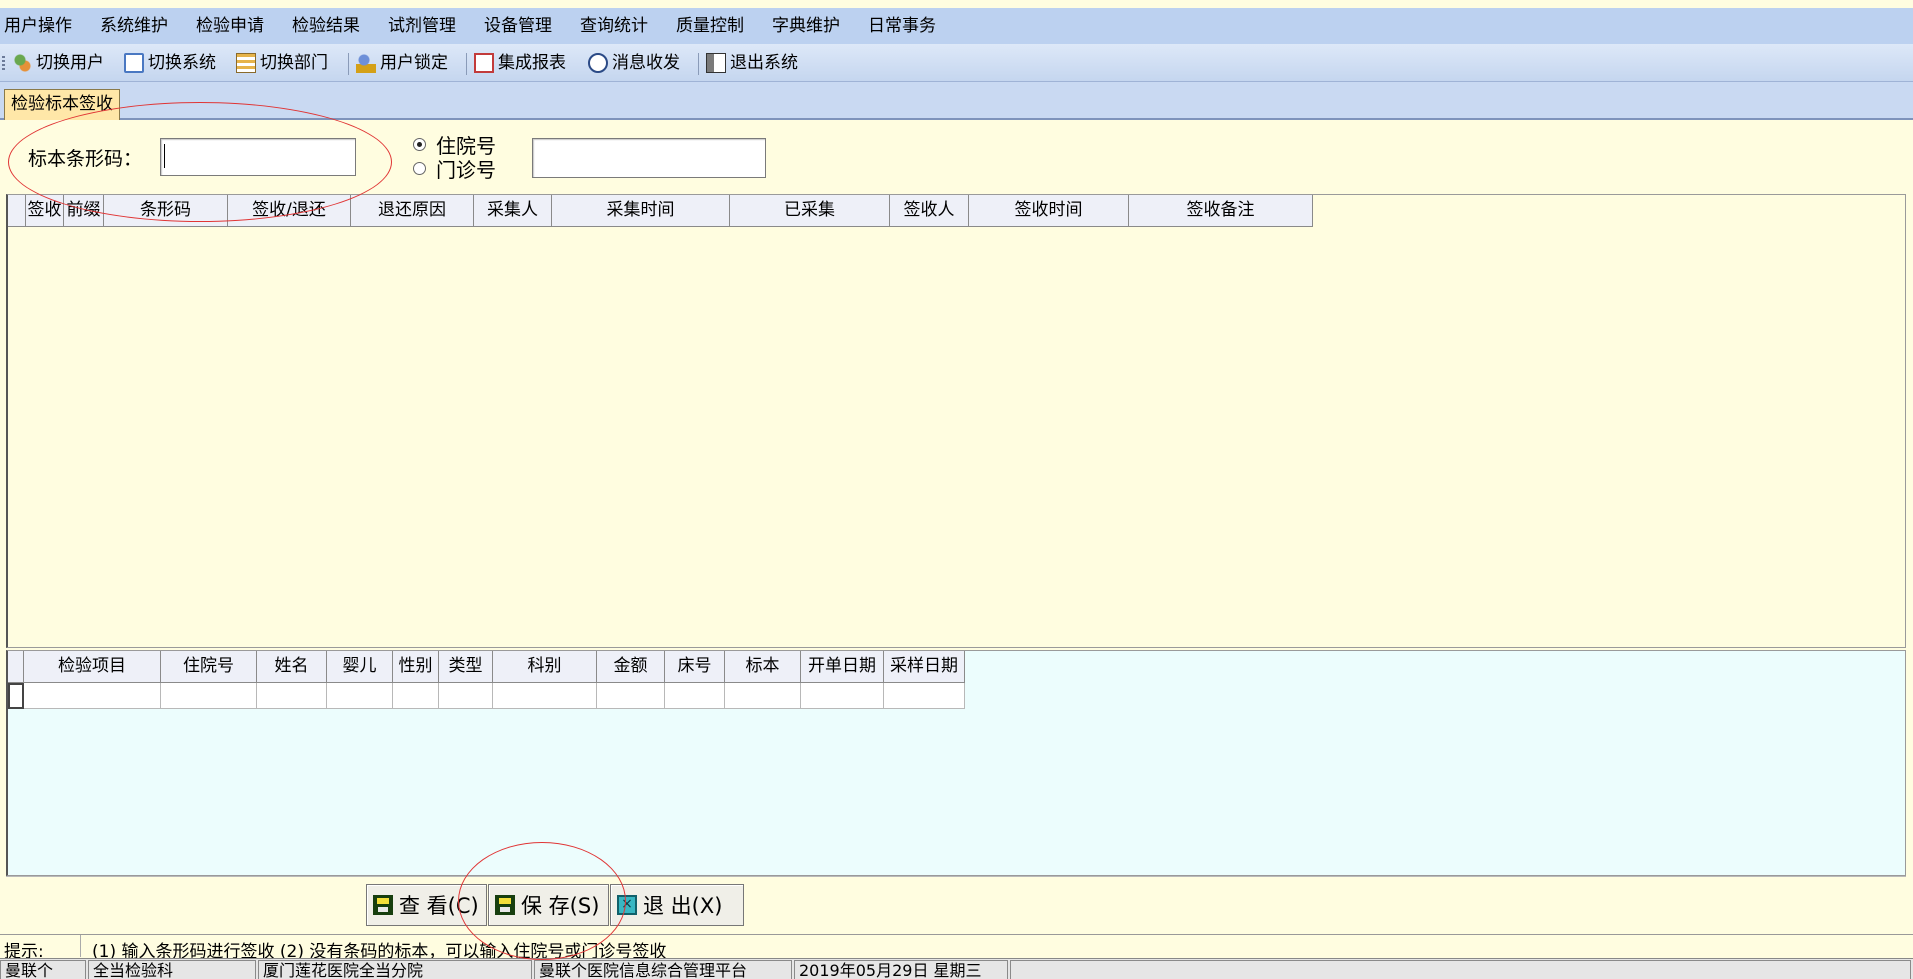 This screenshot has width=1913, height=979. Describe the element at coordinates (230, 26) in the screenshot. I see `menu-item-2: 检验申请` at that location.